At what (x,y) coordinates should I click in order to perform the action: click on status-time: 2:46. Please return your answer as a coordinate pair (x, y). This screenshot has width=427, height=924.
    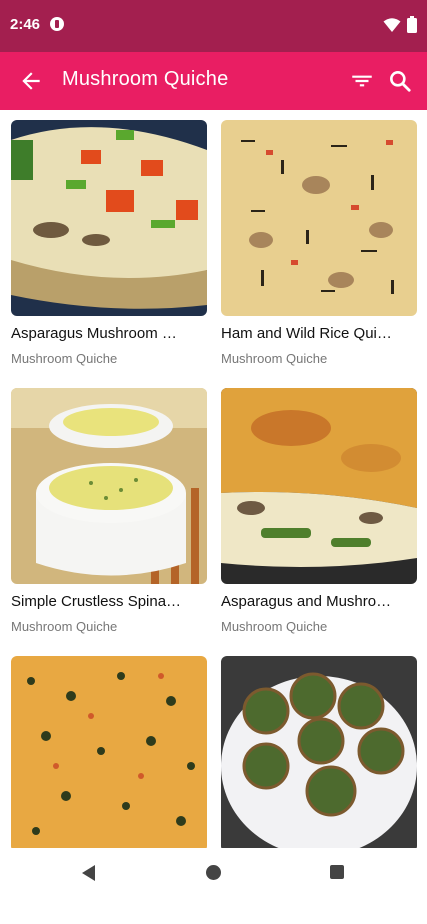
    Looking at the image, I should click on (25, 24).